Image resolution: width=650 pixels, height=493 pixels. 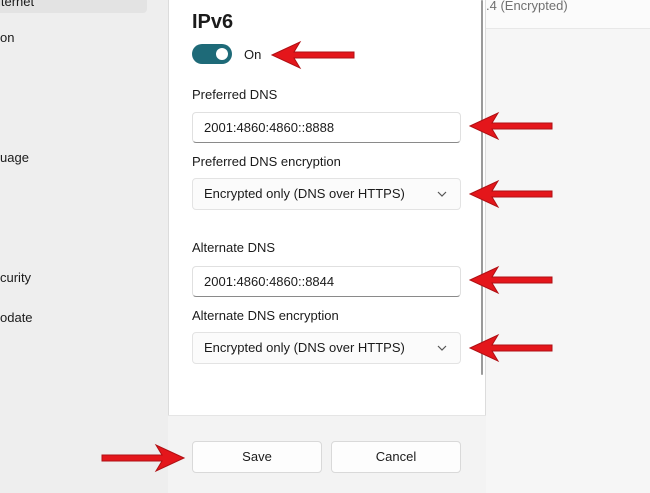 I want to click on preferred-dns-label: Preferred DNS, so click(x=235, y=94).